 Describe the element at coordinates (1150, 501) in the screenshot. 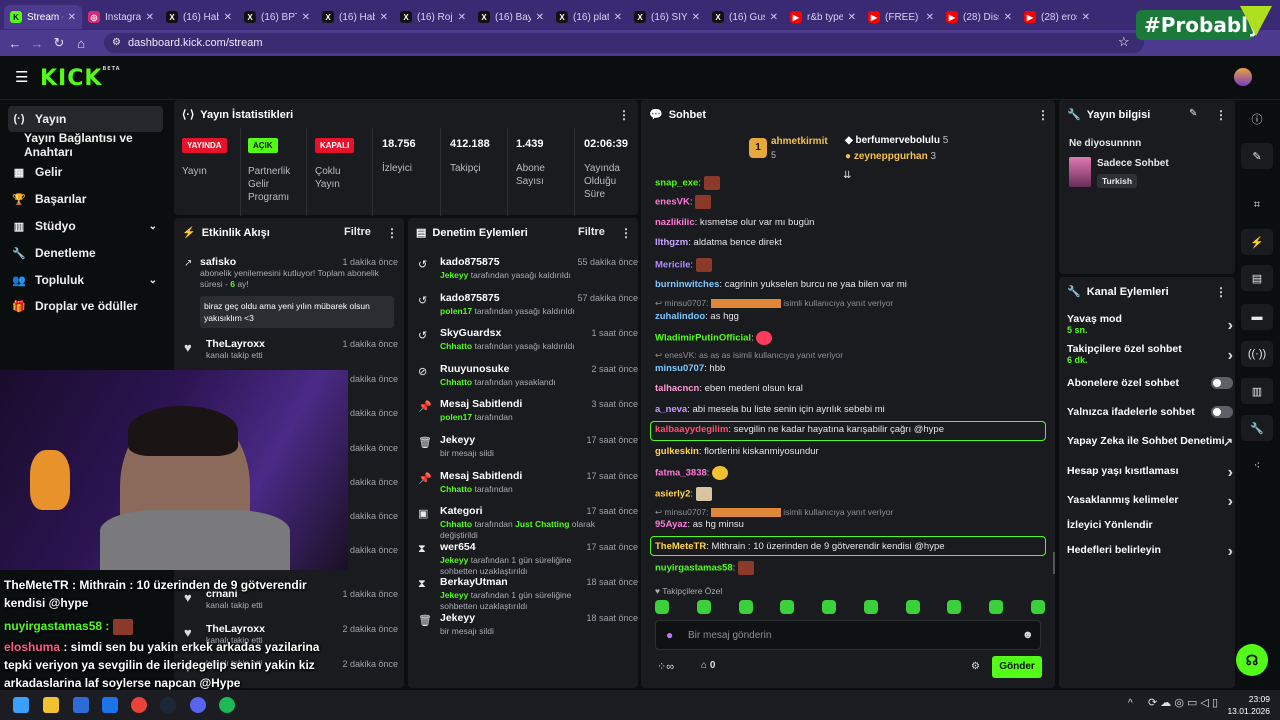

I see `channel-action: Yasaklanmış kelimeler ›` at that location.